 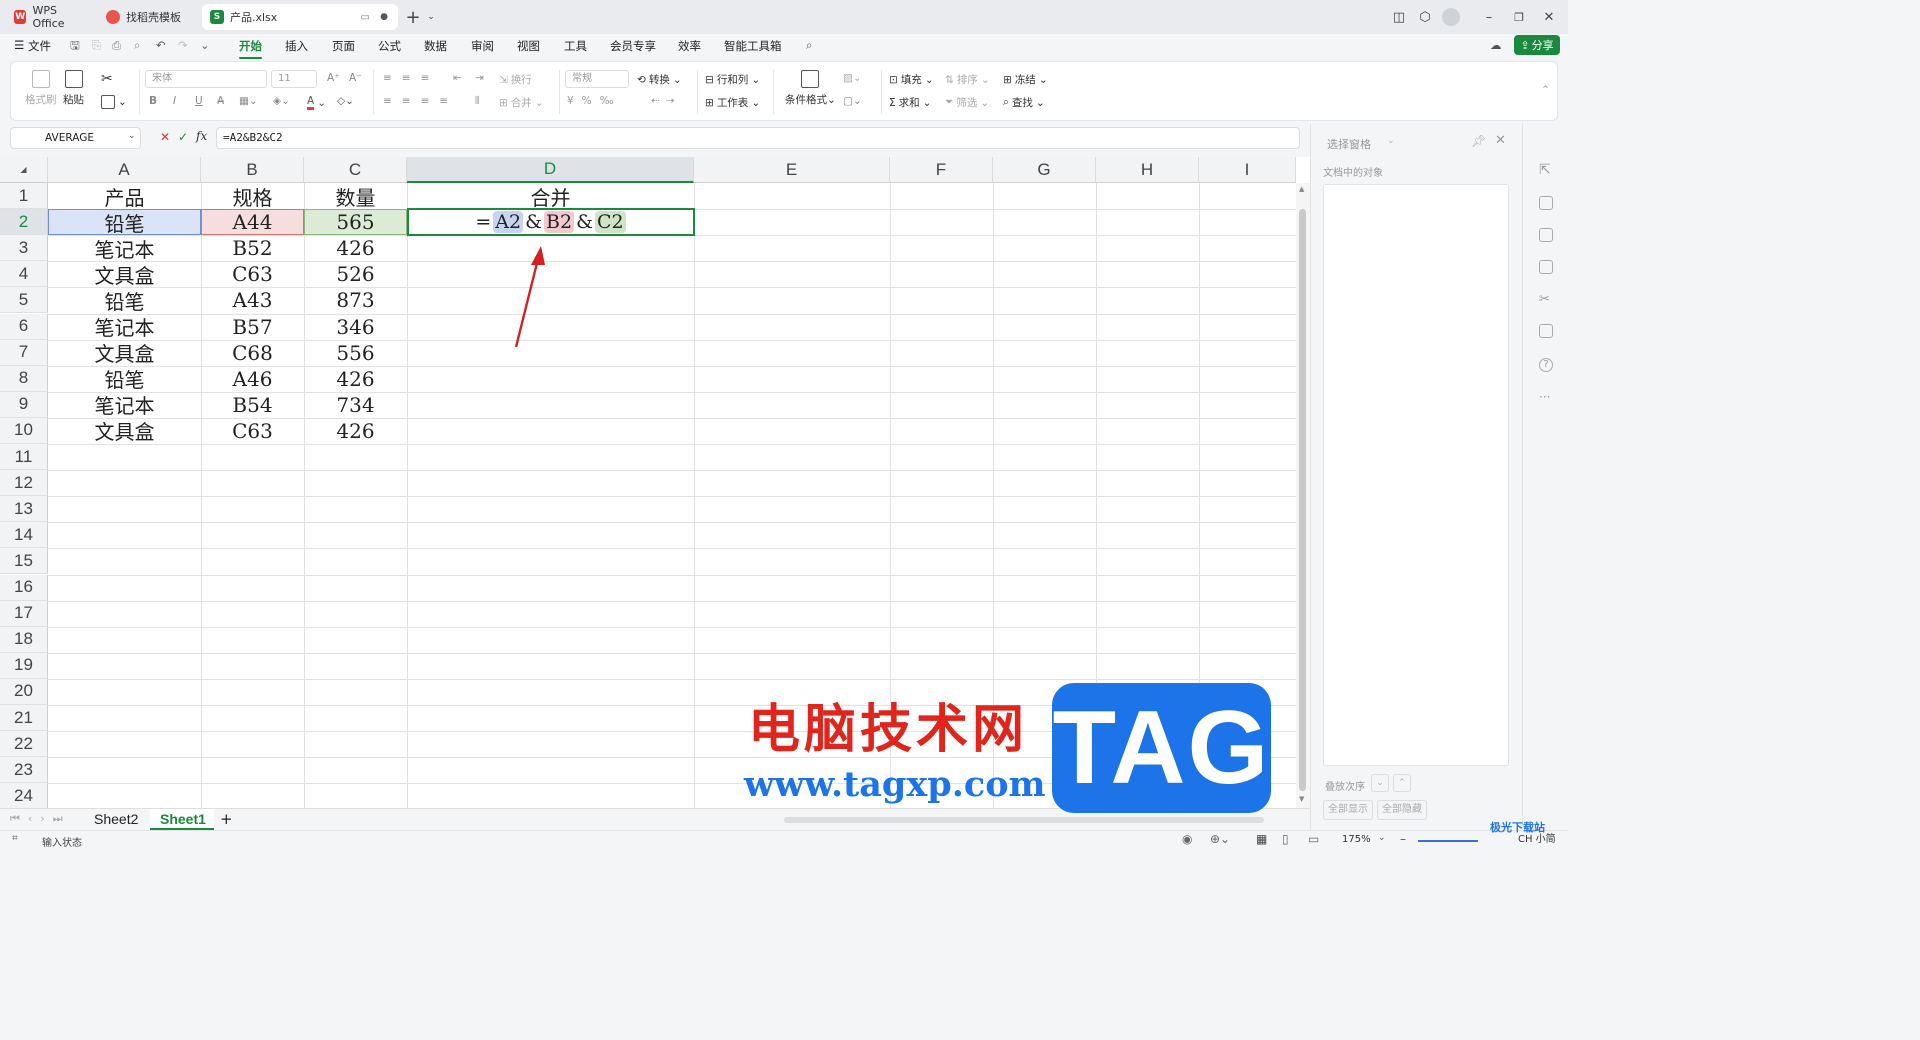 I want to click on cell-B3: B52, so click(x=252, y=248).